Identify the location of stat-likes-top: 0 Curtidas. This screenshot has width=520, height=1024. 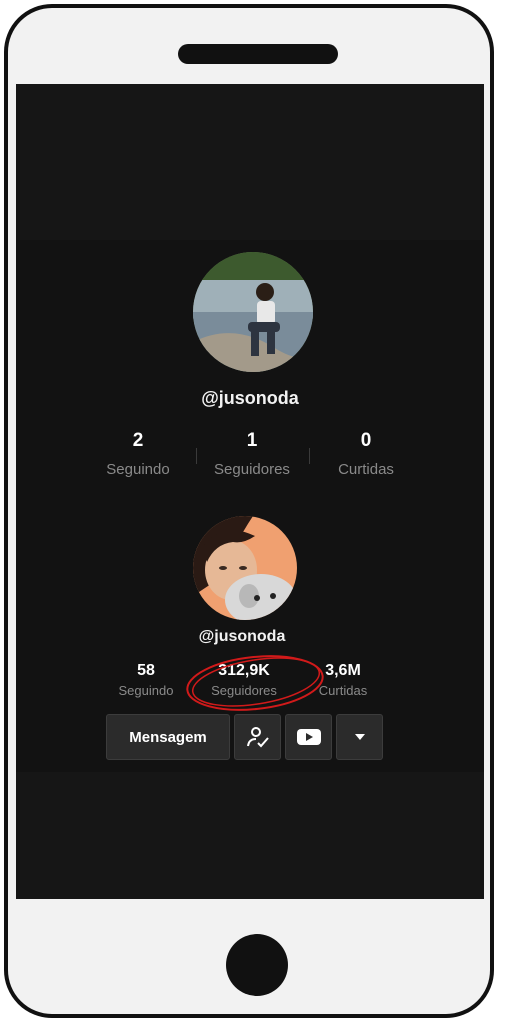
(366, 454).